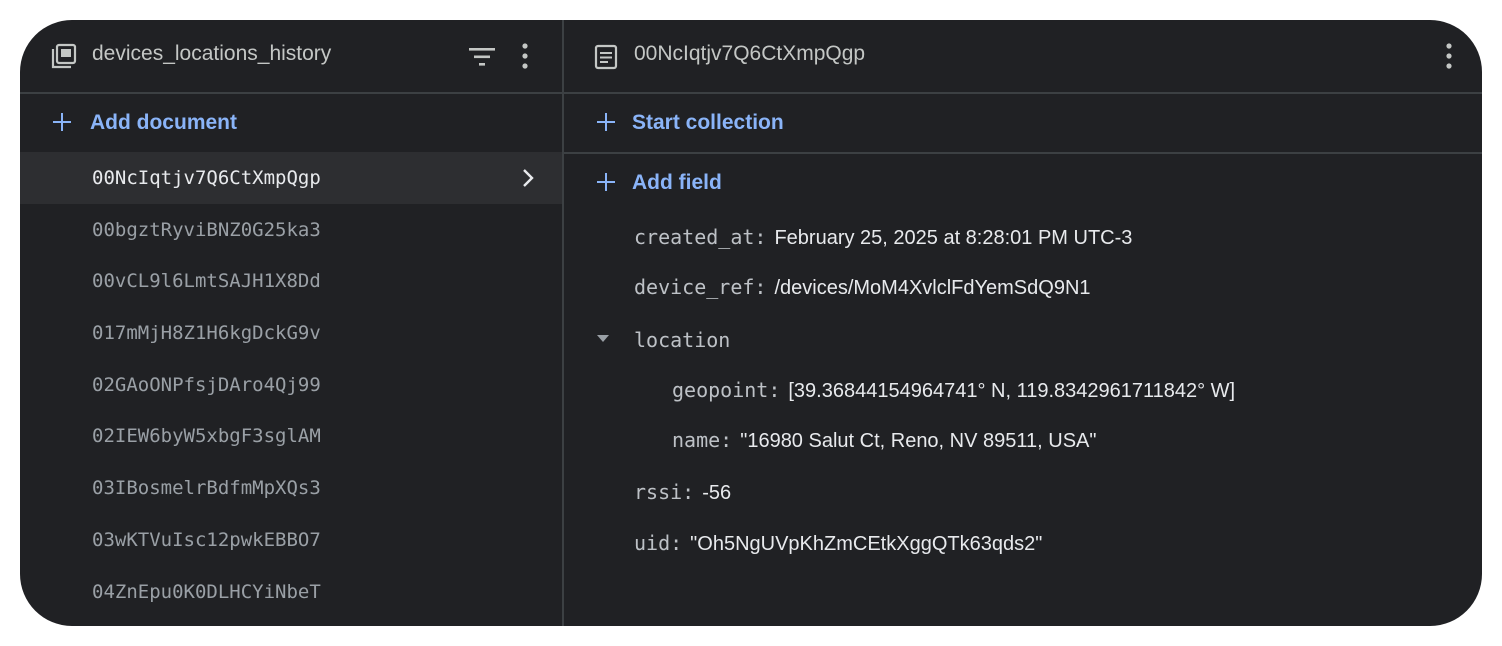 Image resolution: width=1502 pixels, height=646 pixels. I want to click on collection-icon, so click(64, 56).